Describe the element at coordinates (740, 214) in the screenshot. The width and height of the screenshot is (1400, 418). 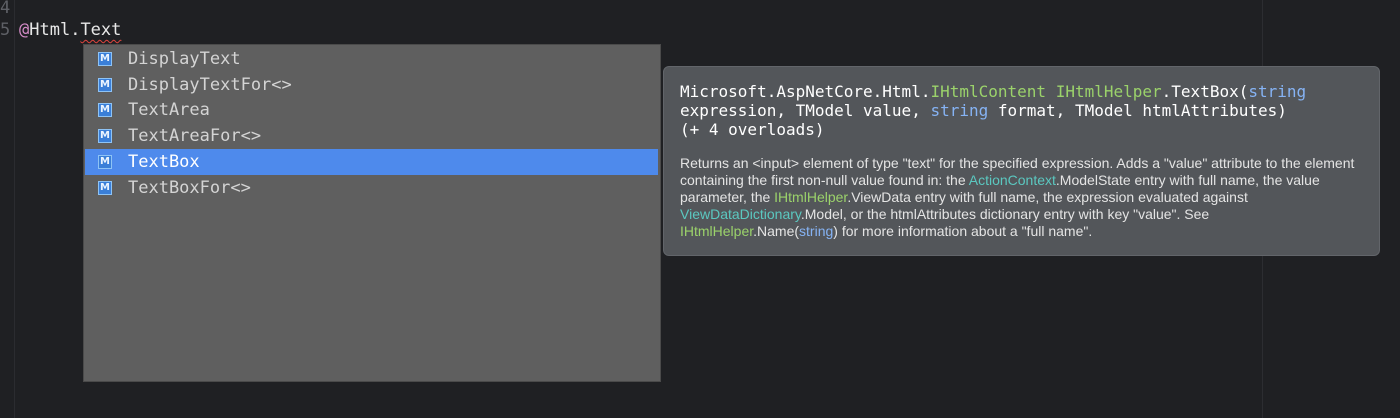
I see `desc-class-ref: ViewDataDictionary` at that location.